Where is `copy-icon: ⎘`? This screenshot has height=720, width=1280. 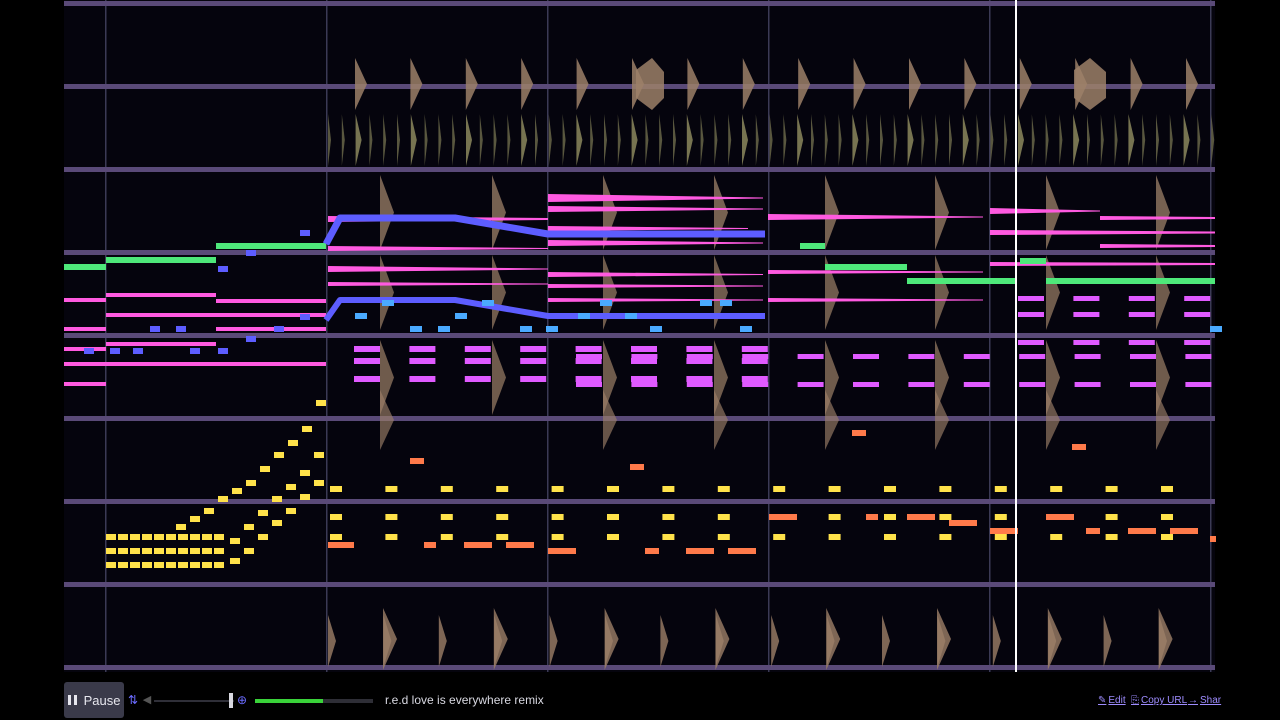 copy-icon: ⎘ is located at coordinates (1135, 700).